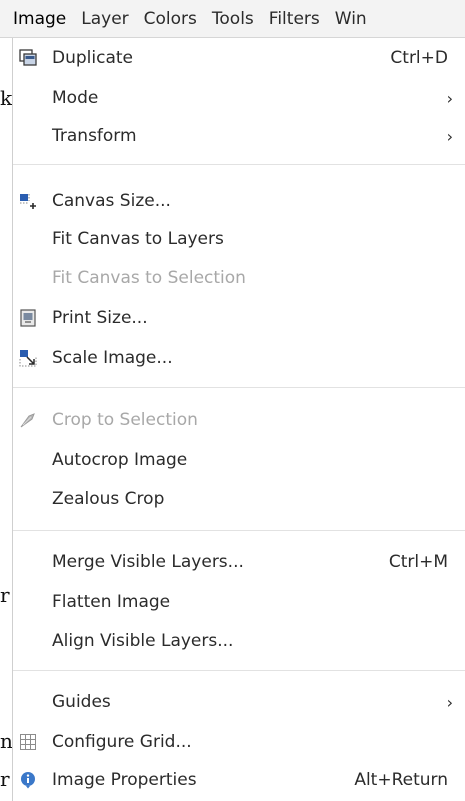 The height and width of the screenshot is (801, 465). Describe the element at coordinates (125, 420) in the screenshot. I see `menu-item-label: Crop to Selection` at that location.